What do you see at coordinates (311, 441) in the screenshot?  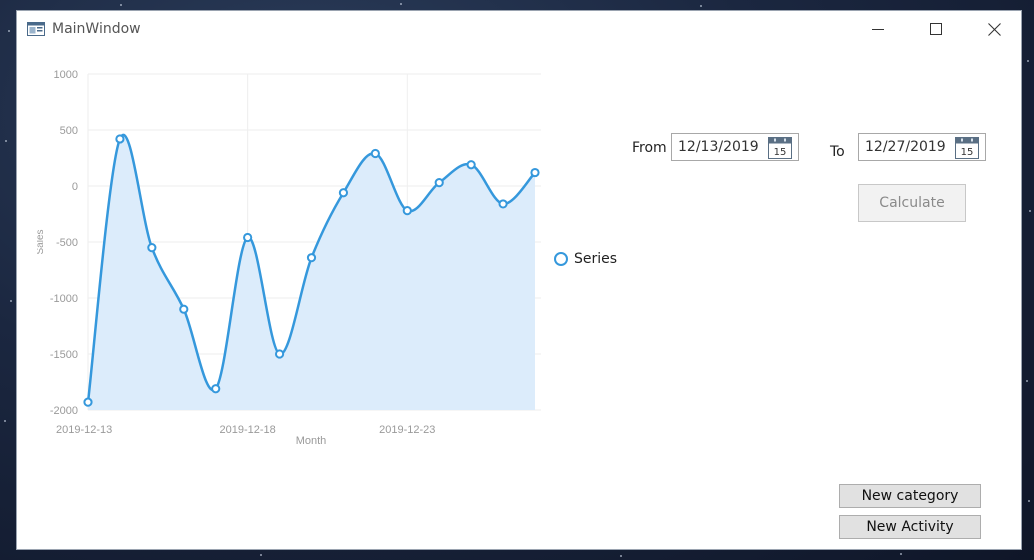 I see `x-axis-label: Month` at bounding box center [311, 441].